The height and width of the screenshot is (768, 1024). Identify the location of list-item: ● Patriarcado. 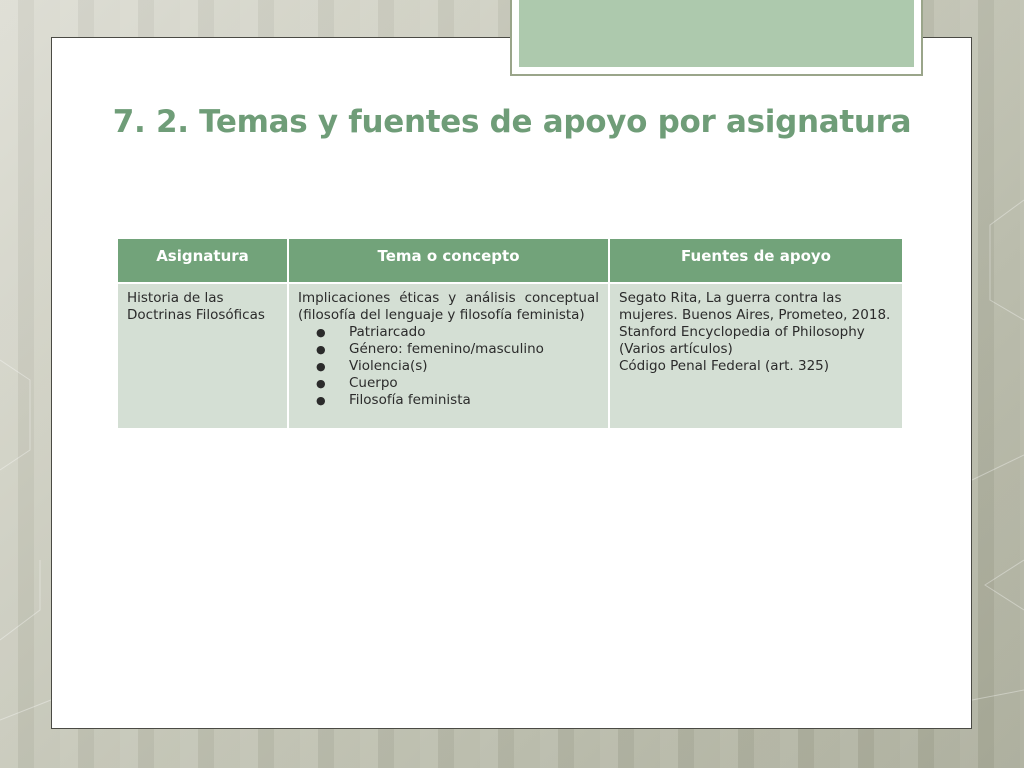
(448, 332).